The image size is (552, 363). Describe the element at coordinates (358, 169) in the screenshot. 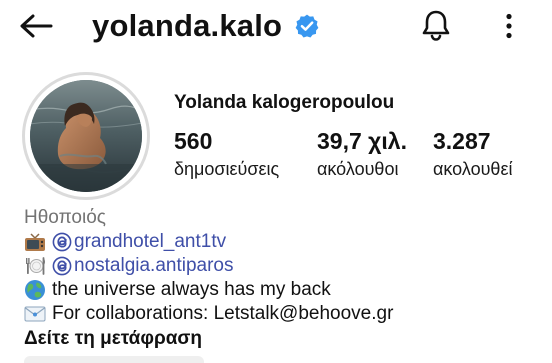

I see `followers-count-label: ακόλουθοι` at that location.